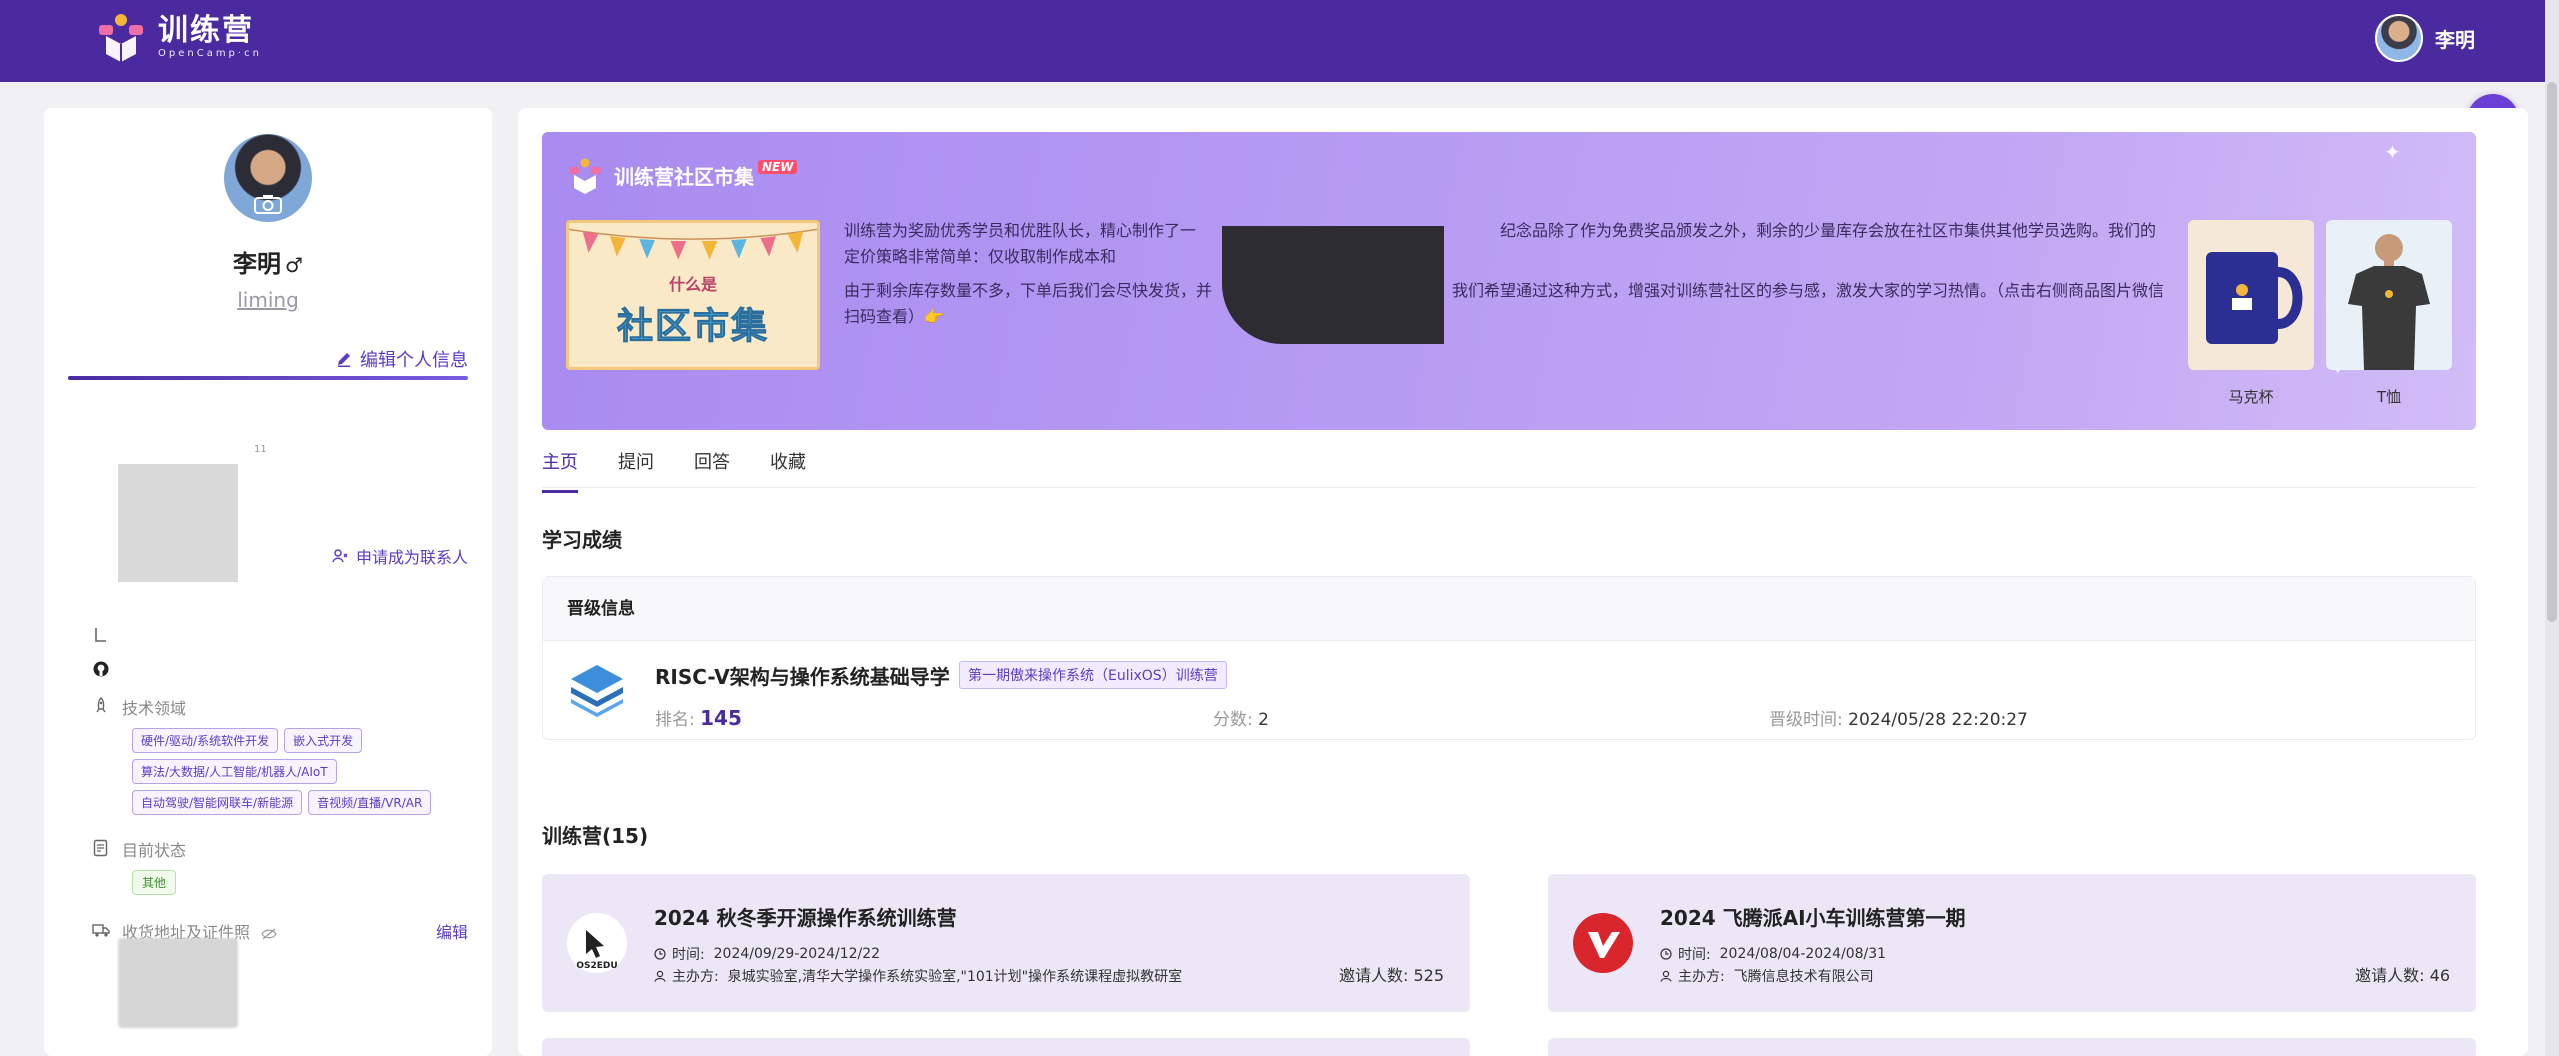 This screenshot has width=2559, height=1056. I want to click on invite-value: 525, so click(1428, 975).